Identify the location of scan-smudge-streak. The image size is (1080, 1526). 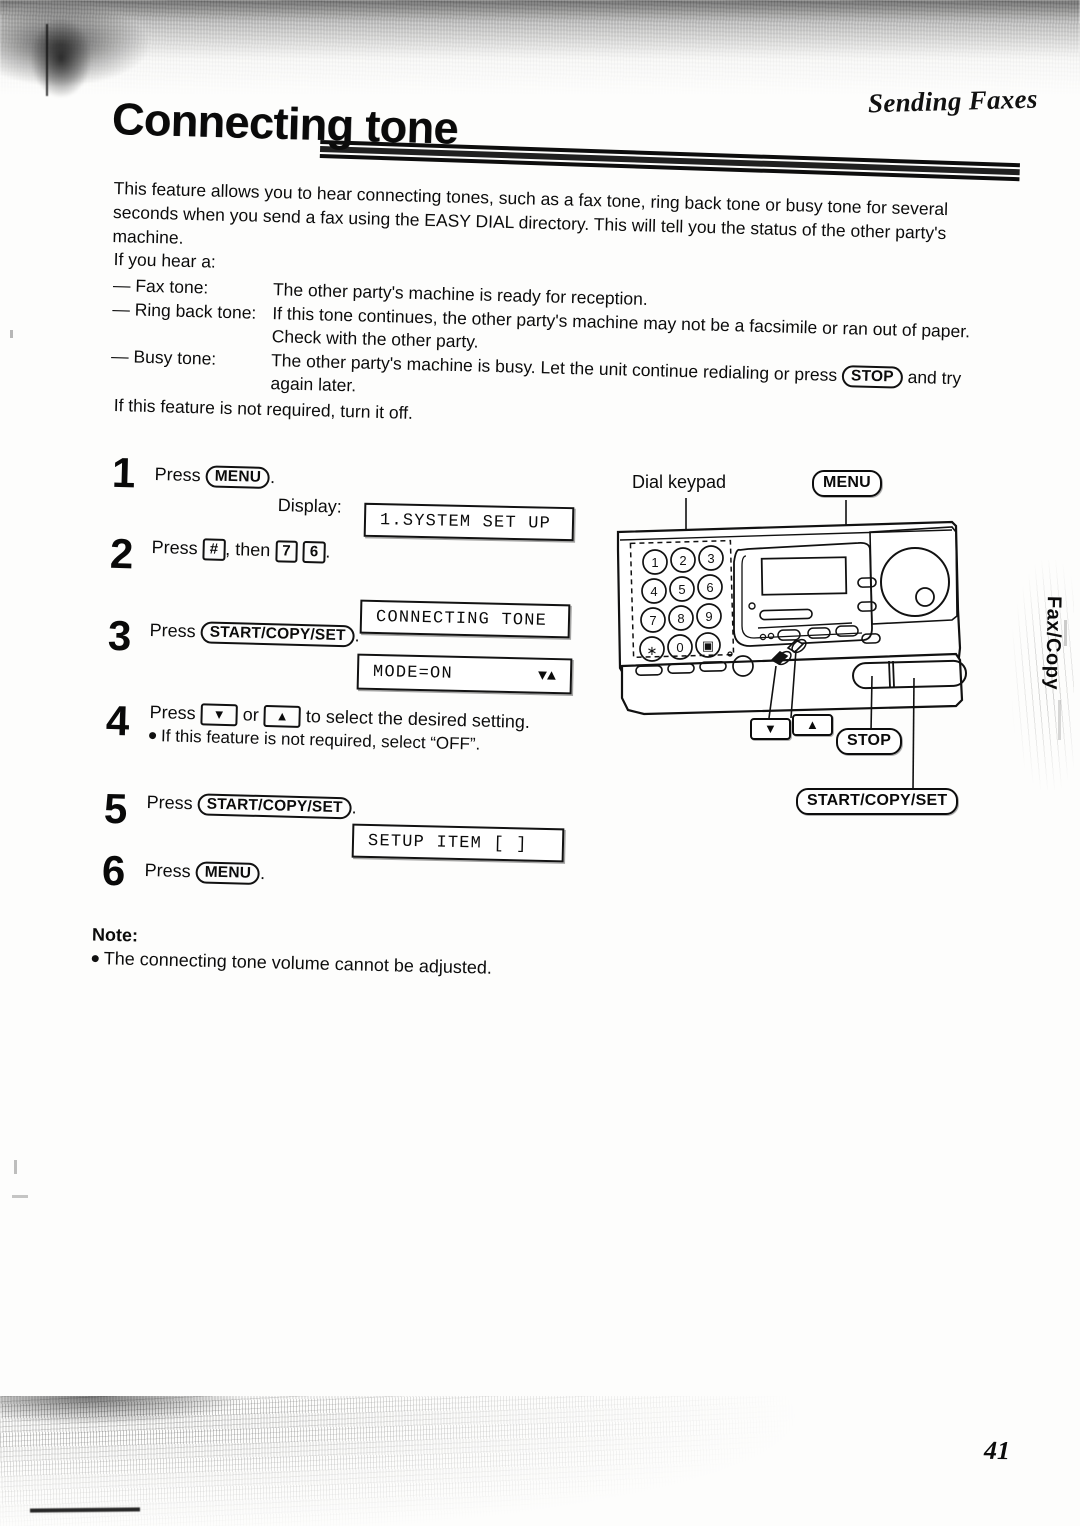
(47, 60).